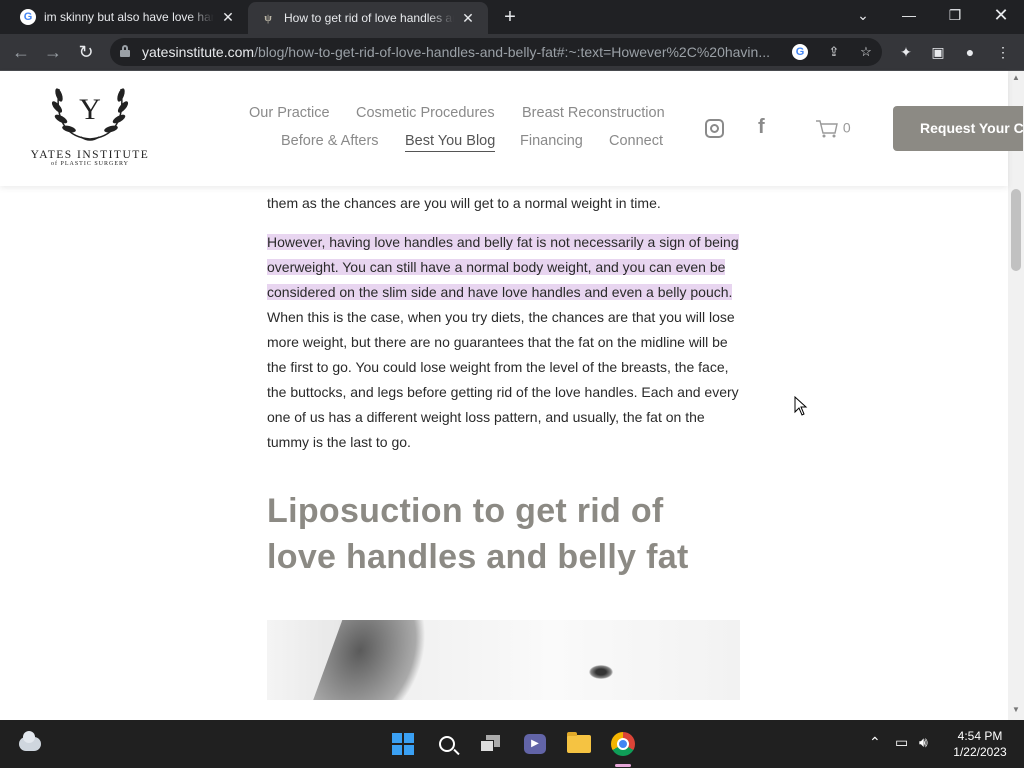 The width and height of the screenshot is (1024, 768). What do you see at coordinates (86, 52) in the screenshot?
I see `reload-button: ↻` at bounding box center [86, 52].